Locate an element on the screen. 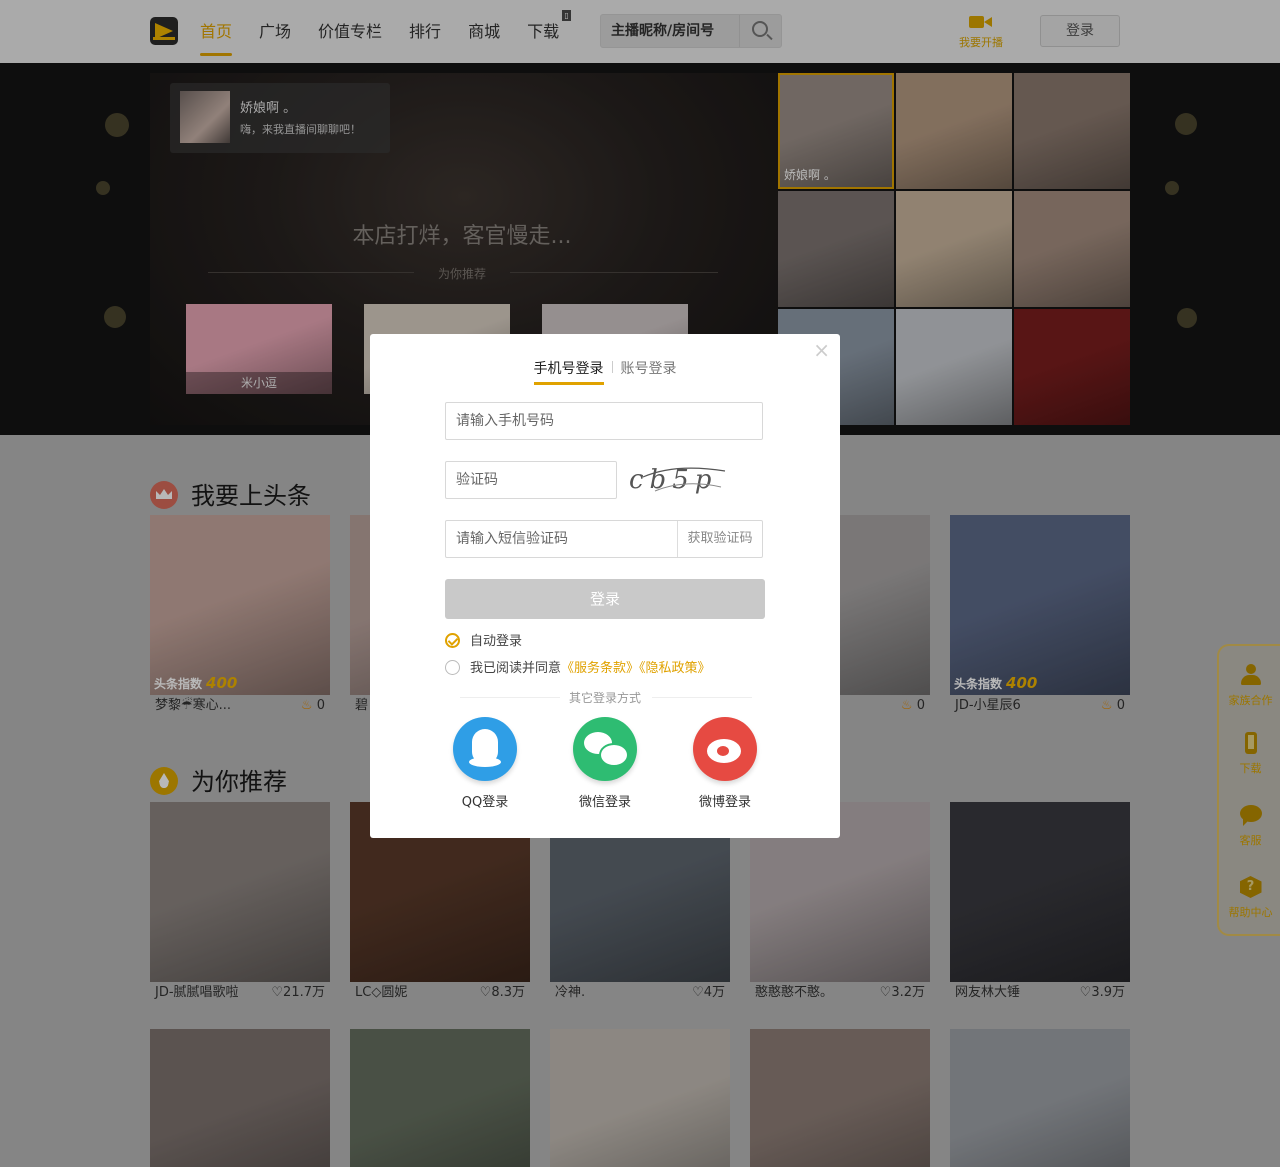 The width and height of the screenshot is (1280, 1167). phone-input is located at coordinates (604, 421).